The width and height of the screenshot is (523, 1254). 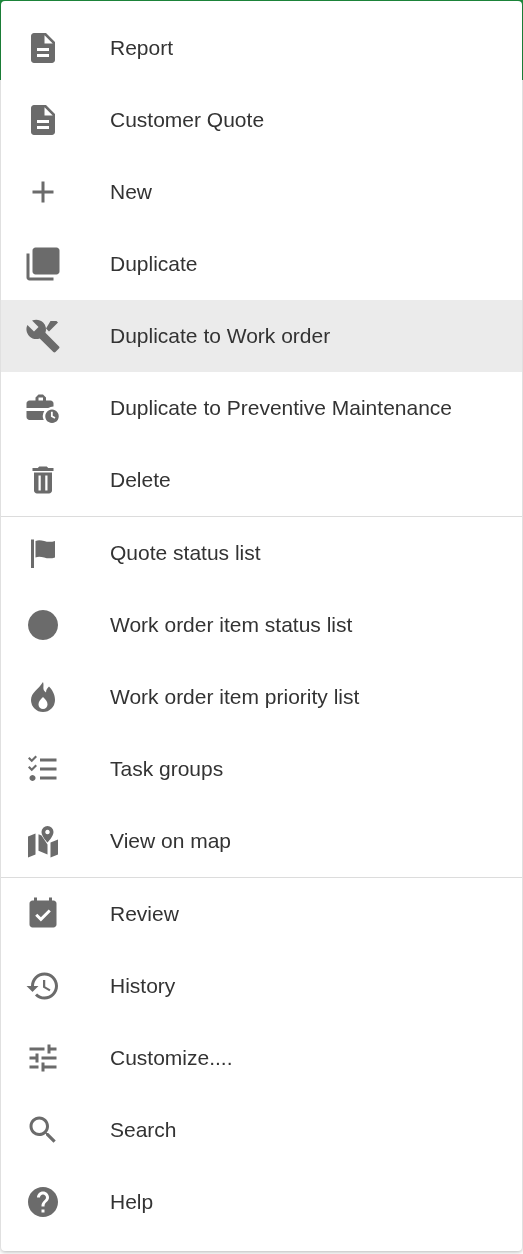 What do you see at coordinates (43, 1202) in the screenshot?
I see `help-icon` at bounding box center [43, 1202].